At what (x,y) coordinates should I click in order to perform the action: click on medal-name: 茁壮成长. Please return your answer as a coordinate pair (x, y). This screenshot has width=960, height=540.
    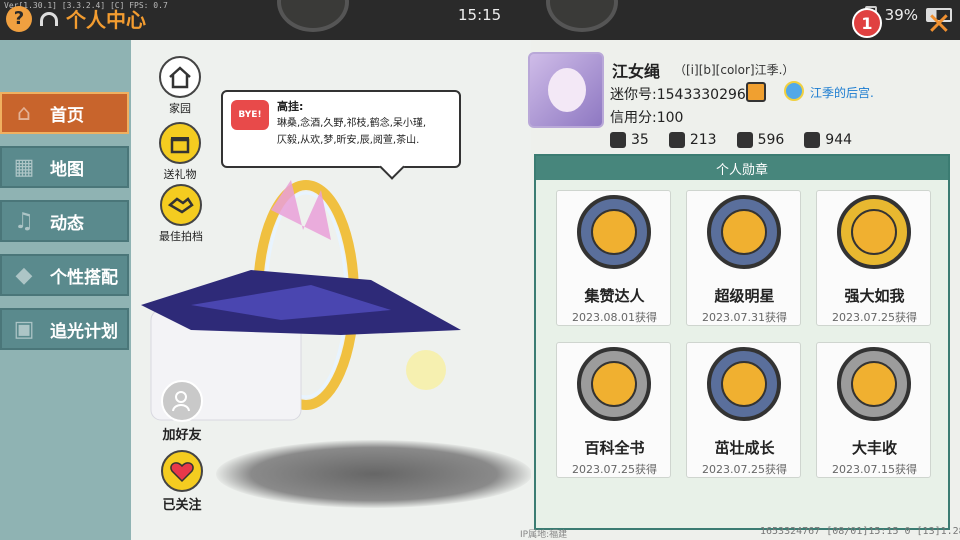
    Looking at the image, I should click on (744, 448).